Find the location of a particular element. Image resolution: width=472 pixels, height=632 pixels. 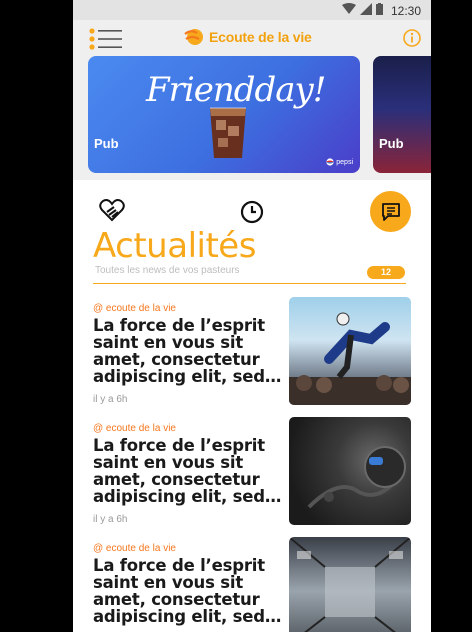

signal-icon is located at coordinates (365, 11).